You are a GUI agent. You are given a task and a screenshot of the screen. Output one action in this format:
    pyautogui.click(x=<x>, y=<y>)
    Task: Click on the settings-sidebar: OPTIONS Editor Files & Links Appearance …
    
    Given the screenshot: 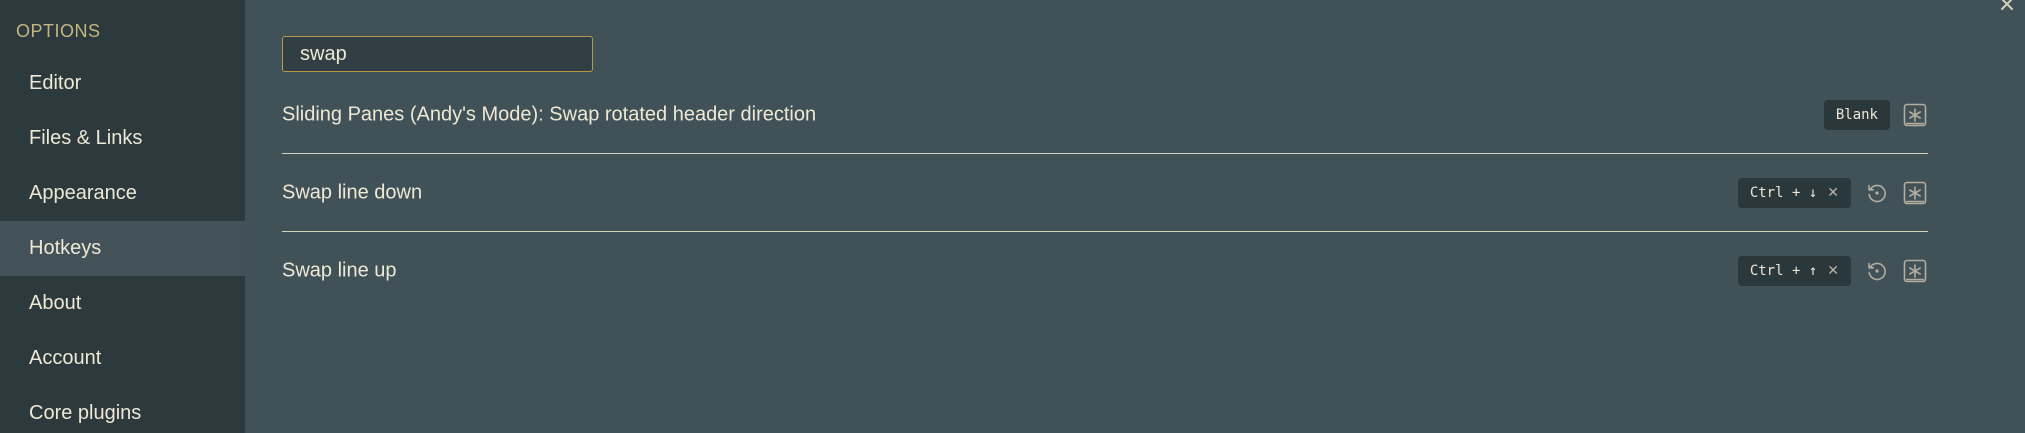 What is the action you would take?
    pyautogui.click(x=122, y=216)
    